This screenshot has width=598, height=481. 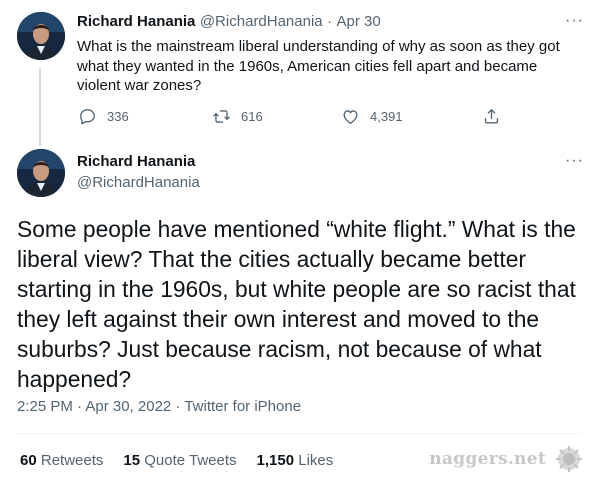 What do you see at coordinates (237, 116) in the screenshot?
I see `retweet-button: 616` at bounding box center [237, 116].